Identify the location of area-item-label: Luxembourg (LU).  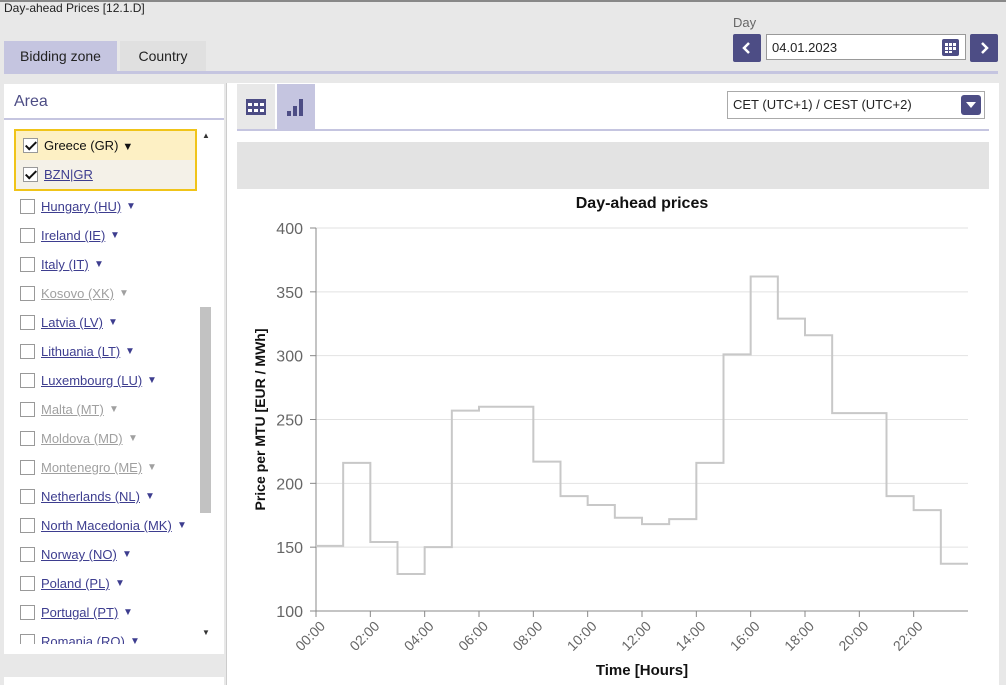
(91, 380).